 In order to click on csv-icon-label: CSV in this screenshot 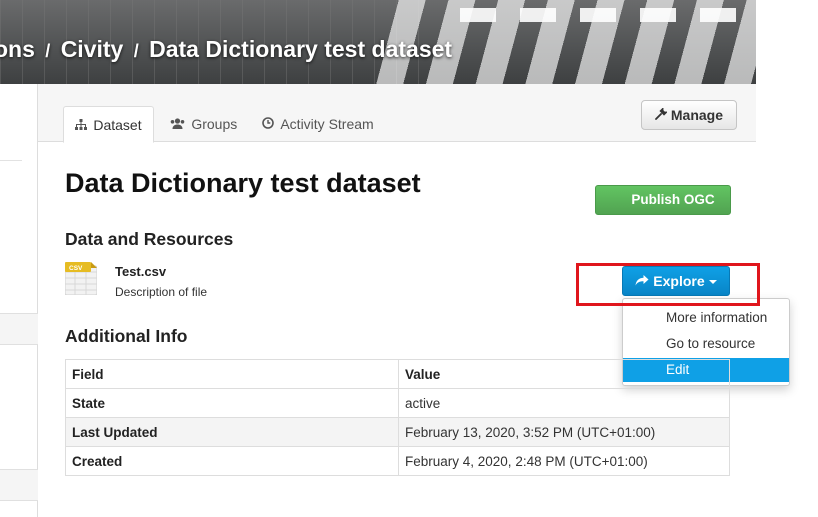, I will do `click(76, 268)`.